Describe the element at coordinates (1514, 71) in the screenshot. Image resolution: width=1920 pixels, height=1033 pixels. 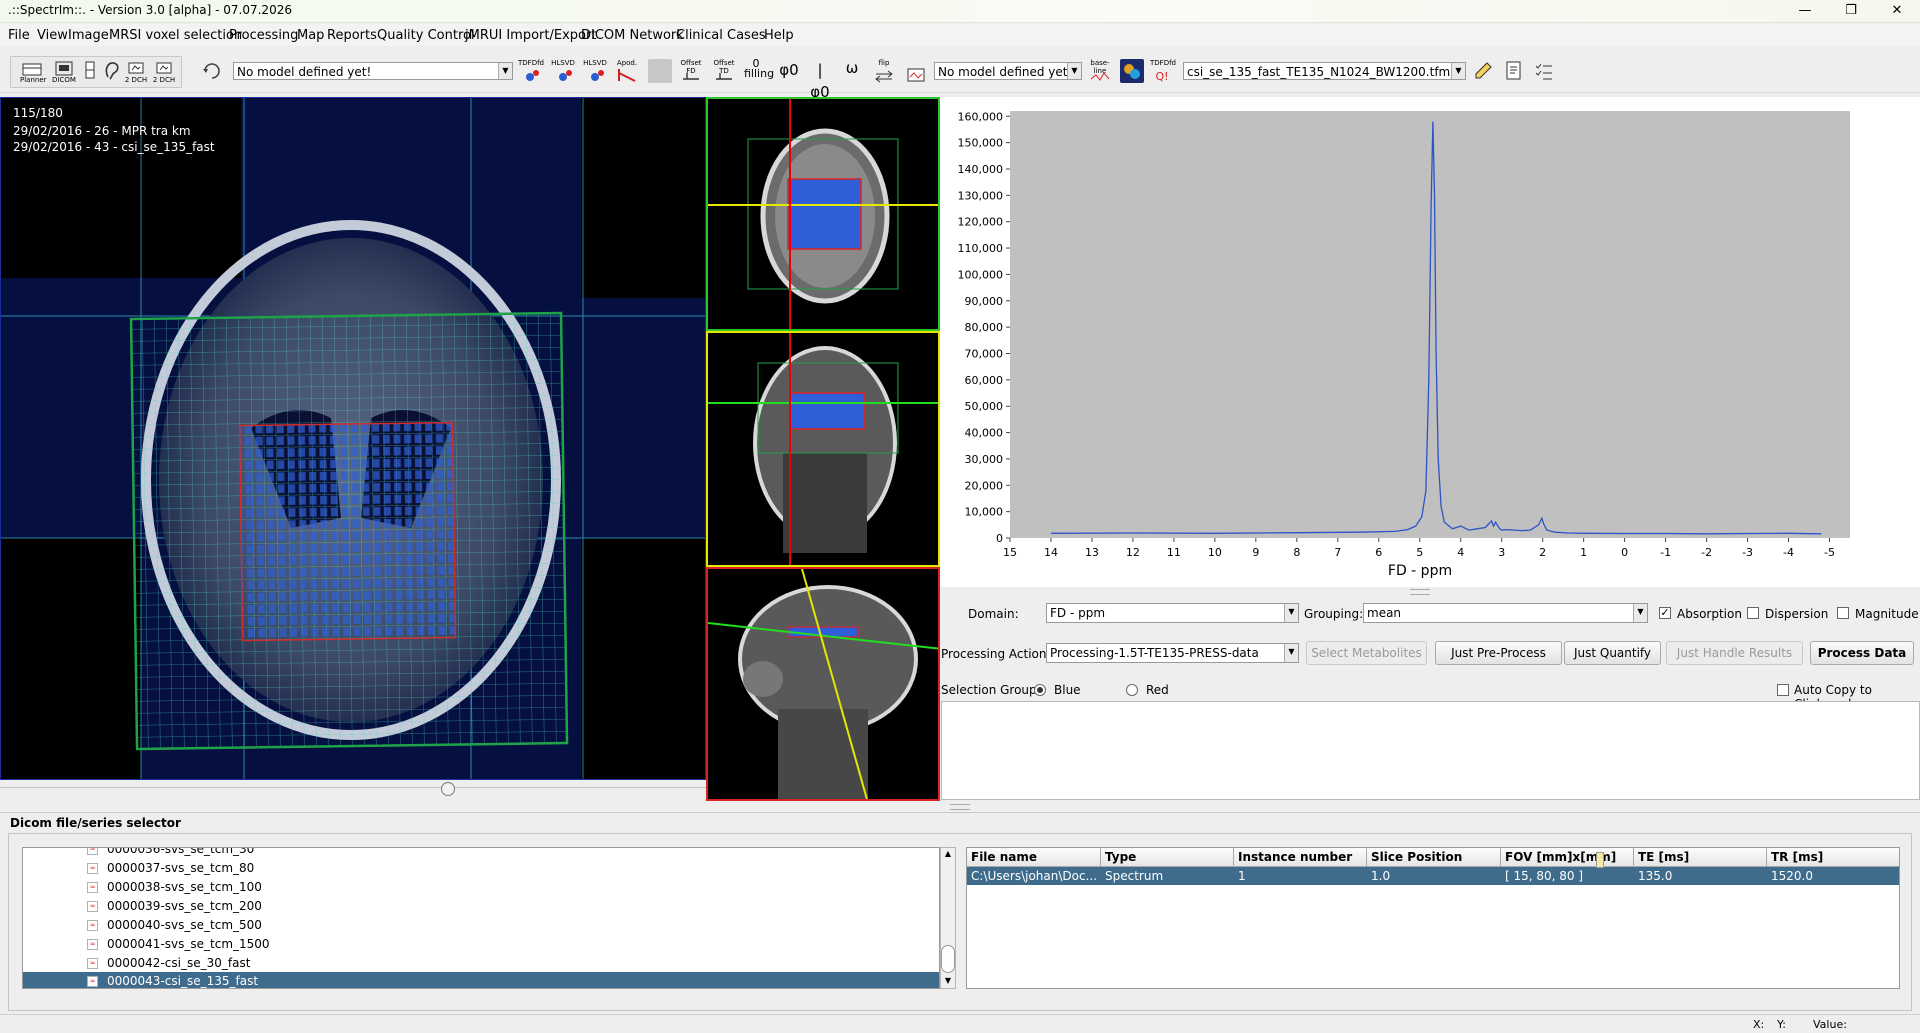
I see `report-icon` at that location.